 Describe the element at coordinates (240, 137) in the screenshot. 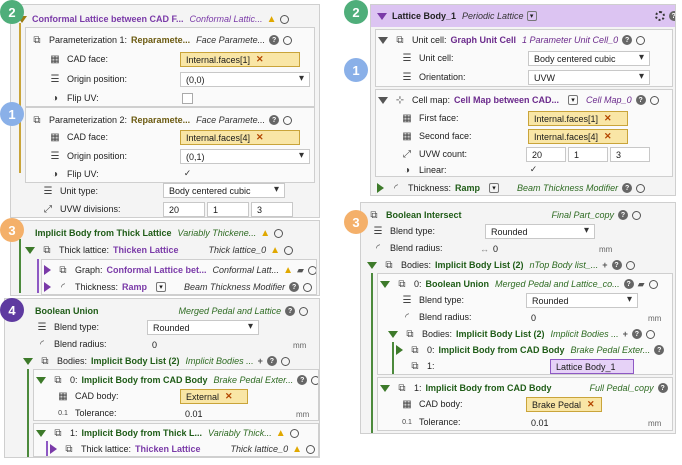

I see `cad-face-chip: Internal.faces[4] ✕` at that location.